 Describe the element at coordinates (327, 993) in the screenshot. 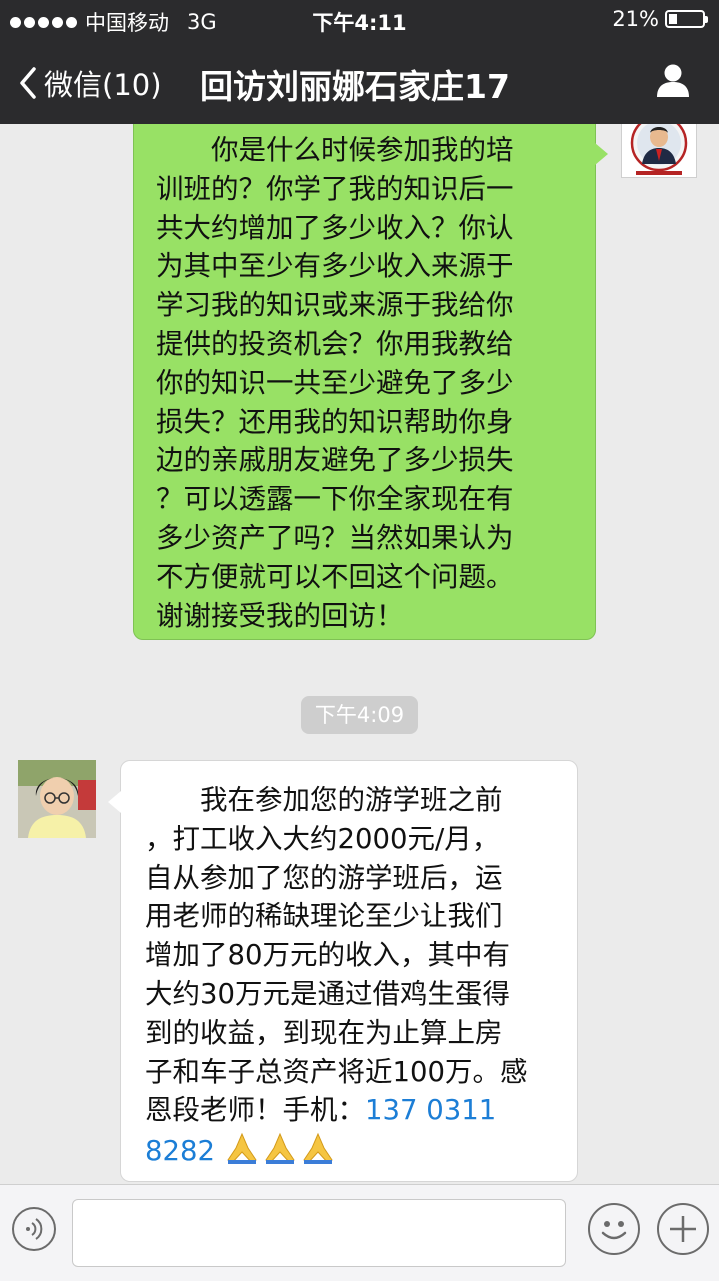

I see `message-line: 大约30万元是通过借鸡生蛋得` at that location.